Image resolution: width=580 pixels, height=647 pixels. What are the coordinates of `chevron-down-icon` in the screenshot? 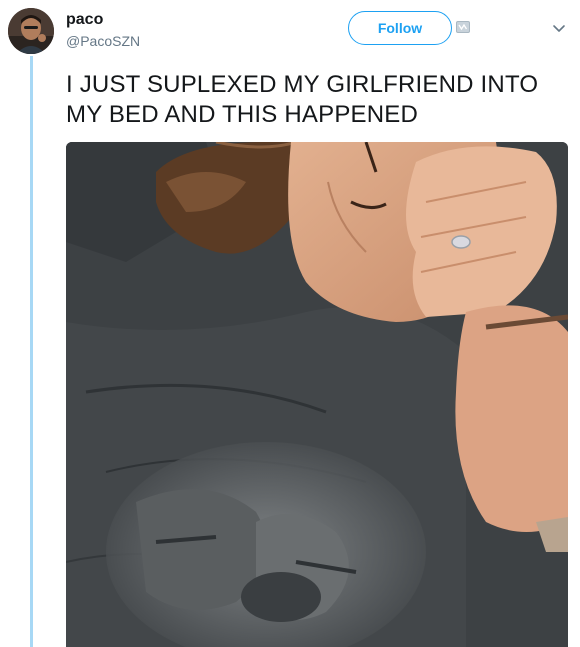 It's located at (559, 29).